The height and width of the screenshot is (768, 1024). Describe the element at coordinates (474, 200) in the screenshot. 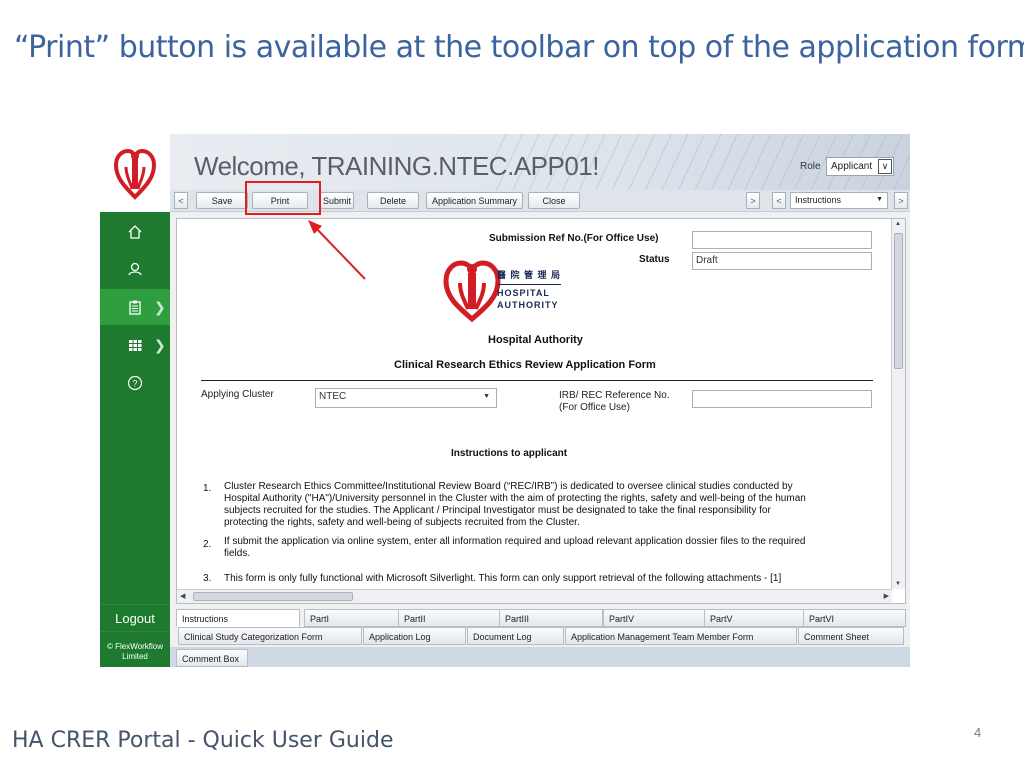

I see `application-summary-button: Application Summary` at that location.